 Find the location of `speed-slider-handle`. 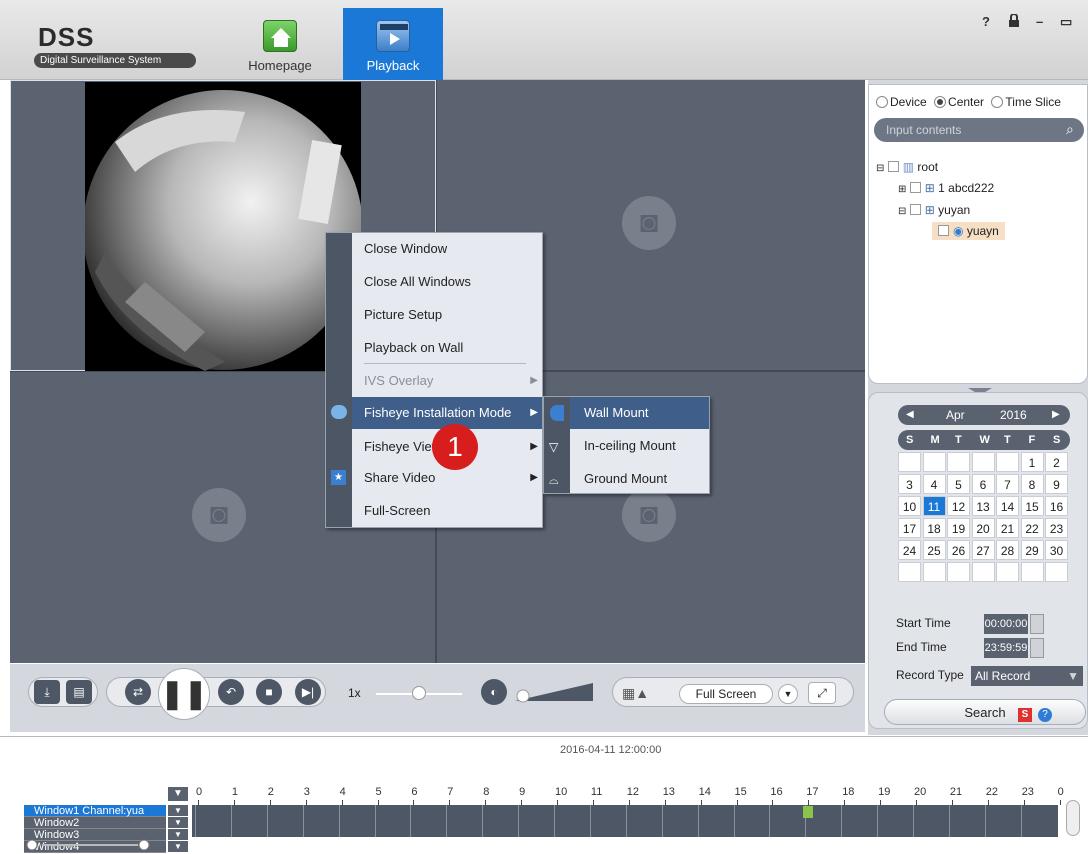

speed-slider-handle is located at coordinates (419, 693).